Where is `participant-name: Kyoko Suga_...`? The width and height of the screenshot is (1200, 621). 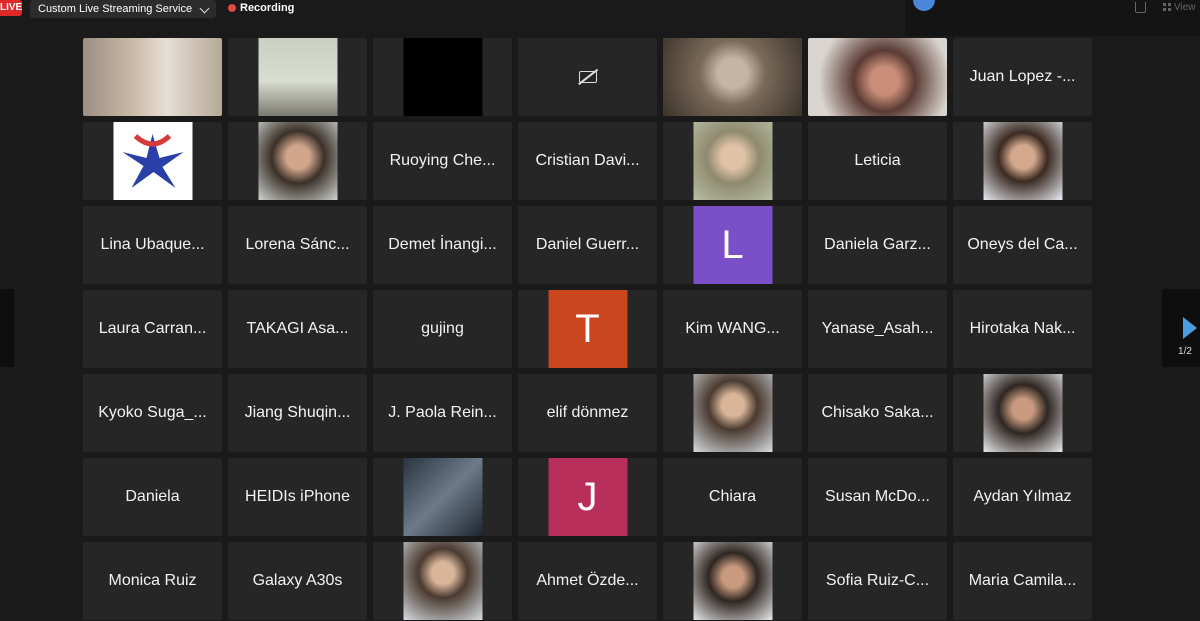
participant-name: Kyoko Suga_... is located at coordinates (152, 412).